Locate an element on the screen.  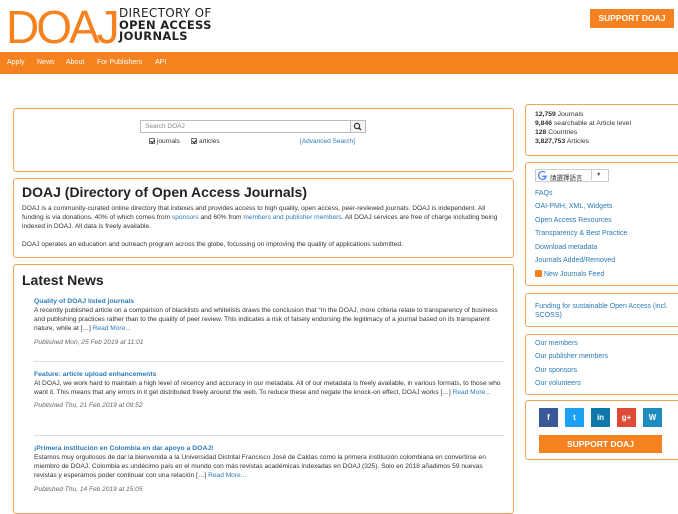
select-divider is located at coordinates (591, 174).